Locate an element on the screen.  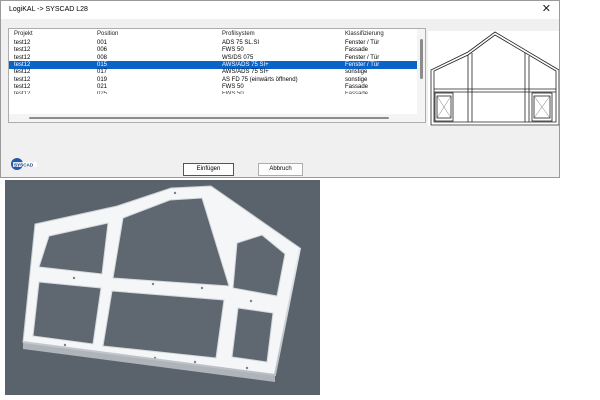
cell-profilsystem: FWS 50 is located at coordinates (233, 93).